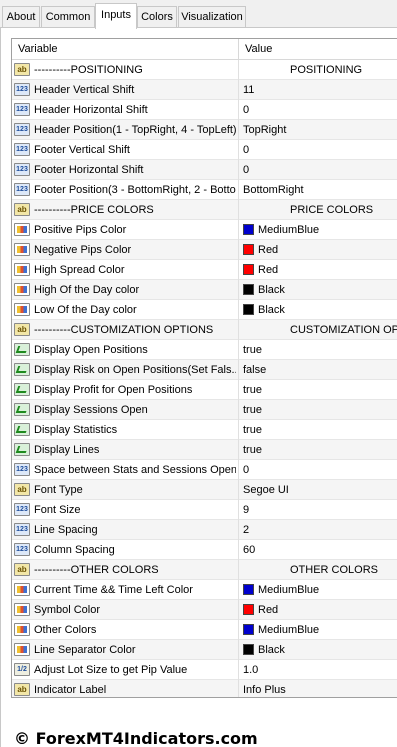  What do you see at coordinates (204, 630) in the screenshot?
I see `parameter-row: Other Colors MediumBlue` at bounding box center [204, 630].